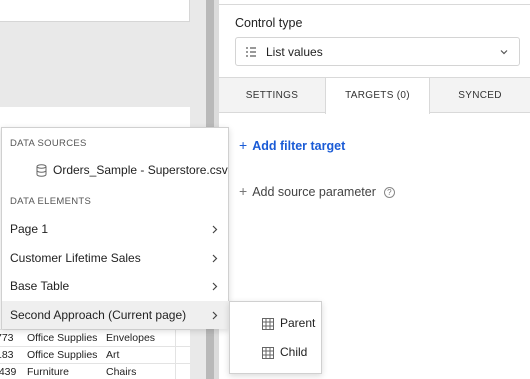 This screenshot has height=379, width=530. What do you see at coordinates (41, 170) in the screenshot?
I see `database-icon` at bounding box center [41, 170].